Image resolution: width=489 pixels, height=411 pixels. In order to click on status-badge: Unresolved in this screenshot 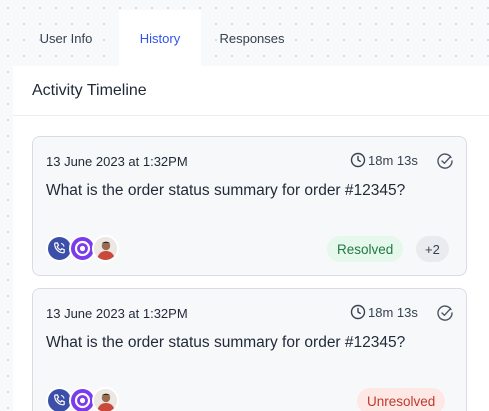, I will do `click(401, 399)`.